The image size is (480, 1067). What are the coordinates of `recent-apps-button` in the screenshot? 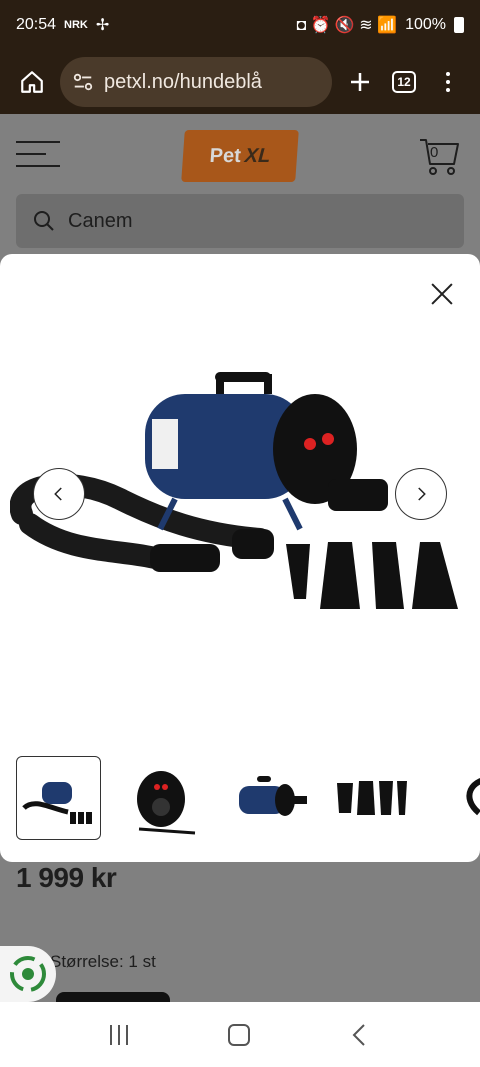 It's located at (119, 1034).